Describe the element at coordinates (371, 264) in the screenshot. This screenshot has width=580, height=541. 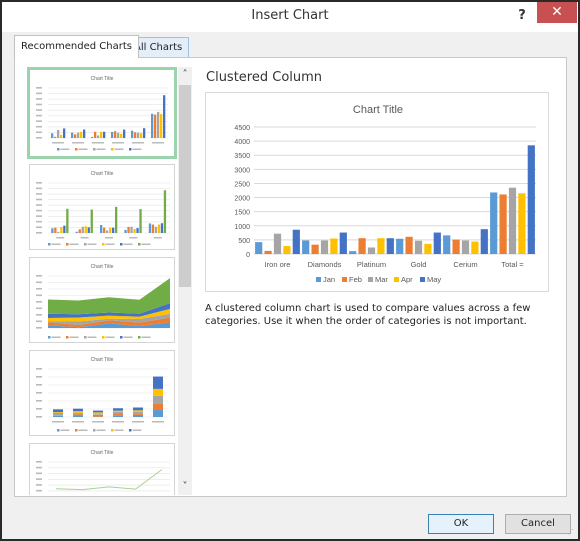
I see `x-tick-label: Platinum` at that location.